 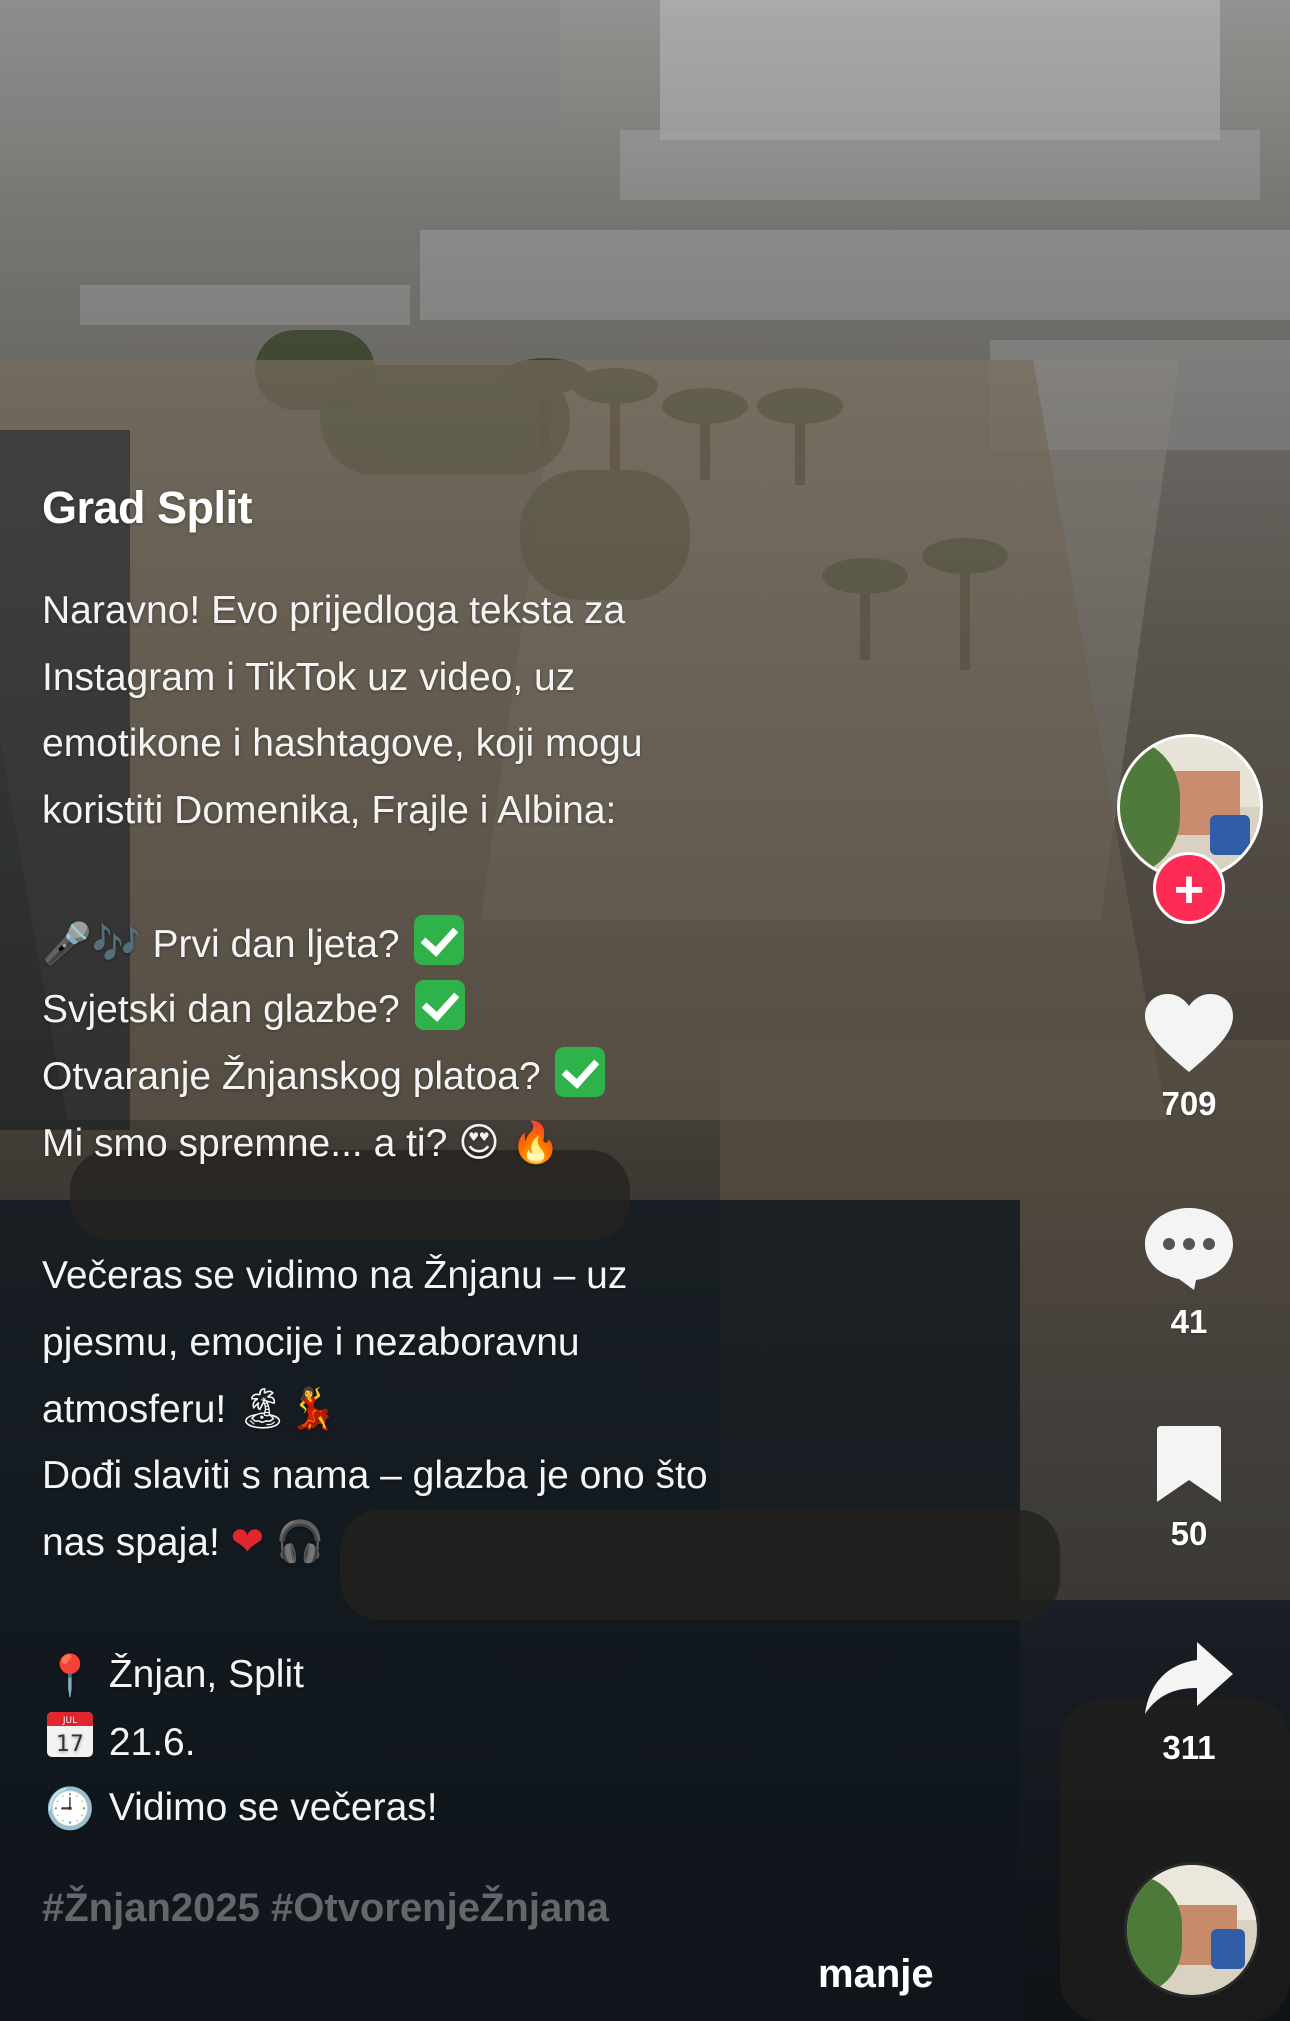 I want to click on red-heart-icon: ❤, so click(x=247, y=1542).